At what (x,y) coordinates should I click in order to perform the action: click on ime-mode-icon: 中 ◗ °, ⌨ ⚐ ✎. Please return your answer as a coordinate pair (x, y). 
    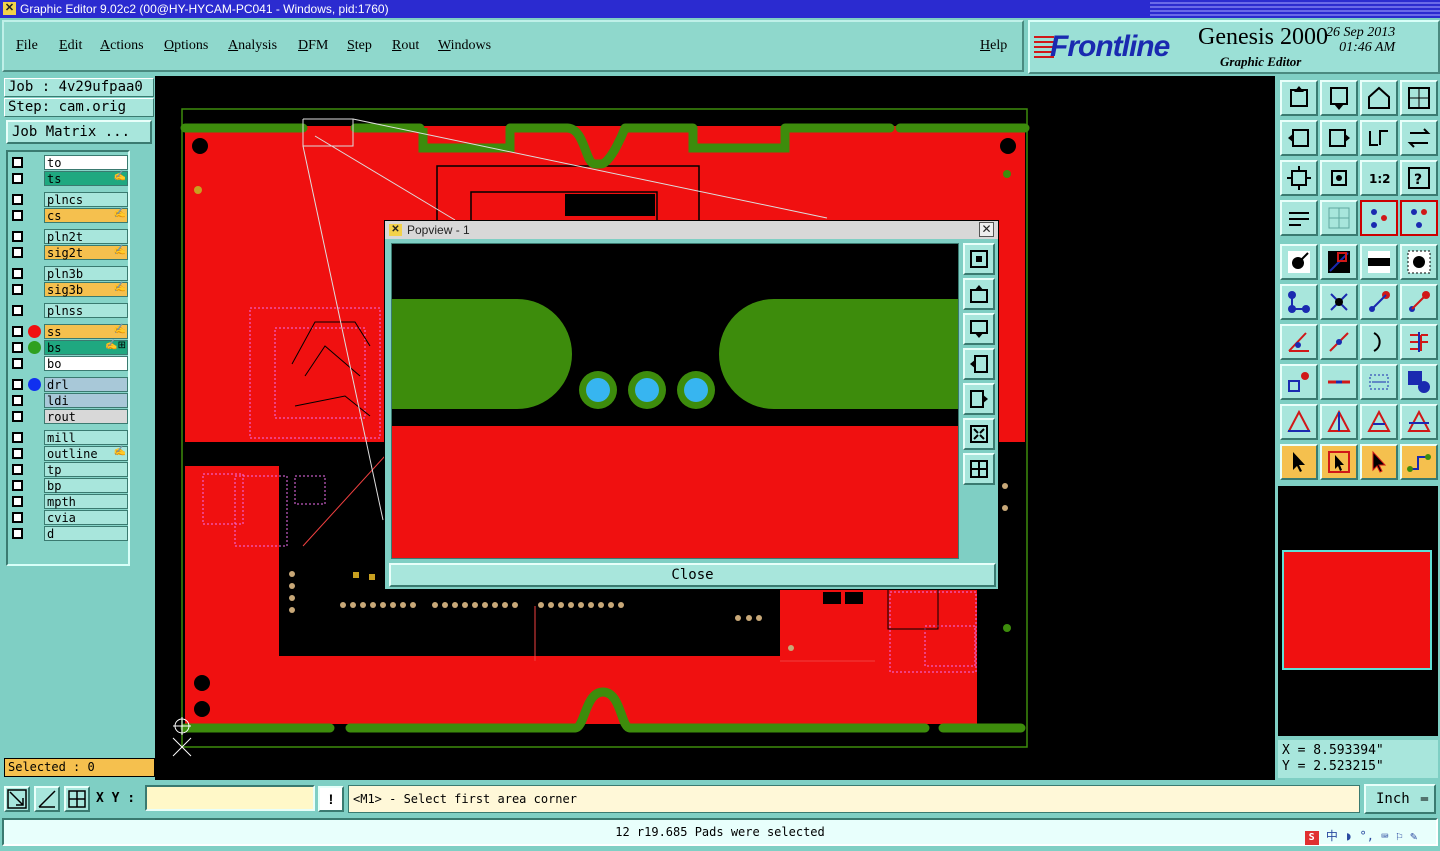
    Looking at the image, I should click on (1371, 836).